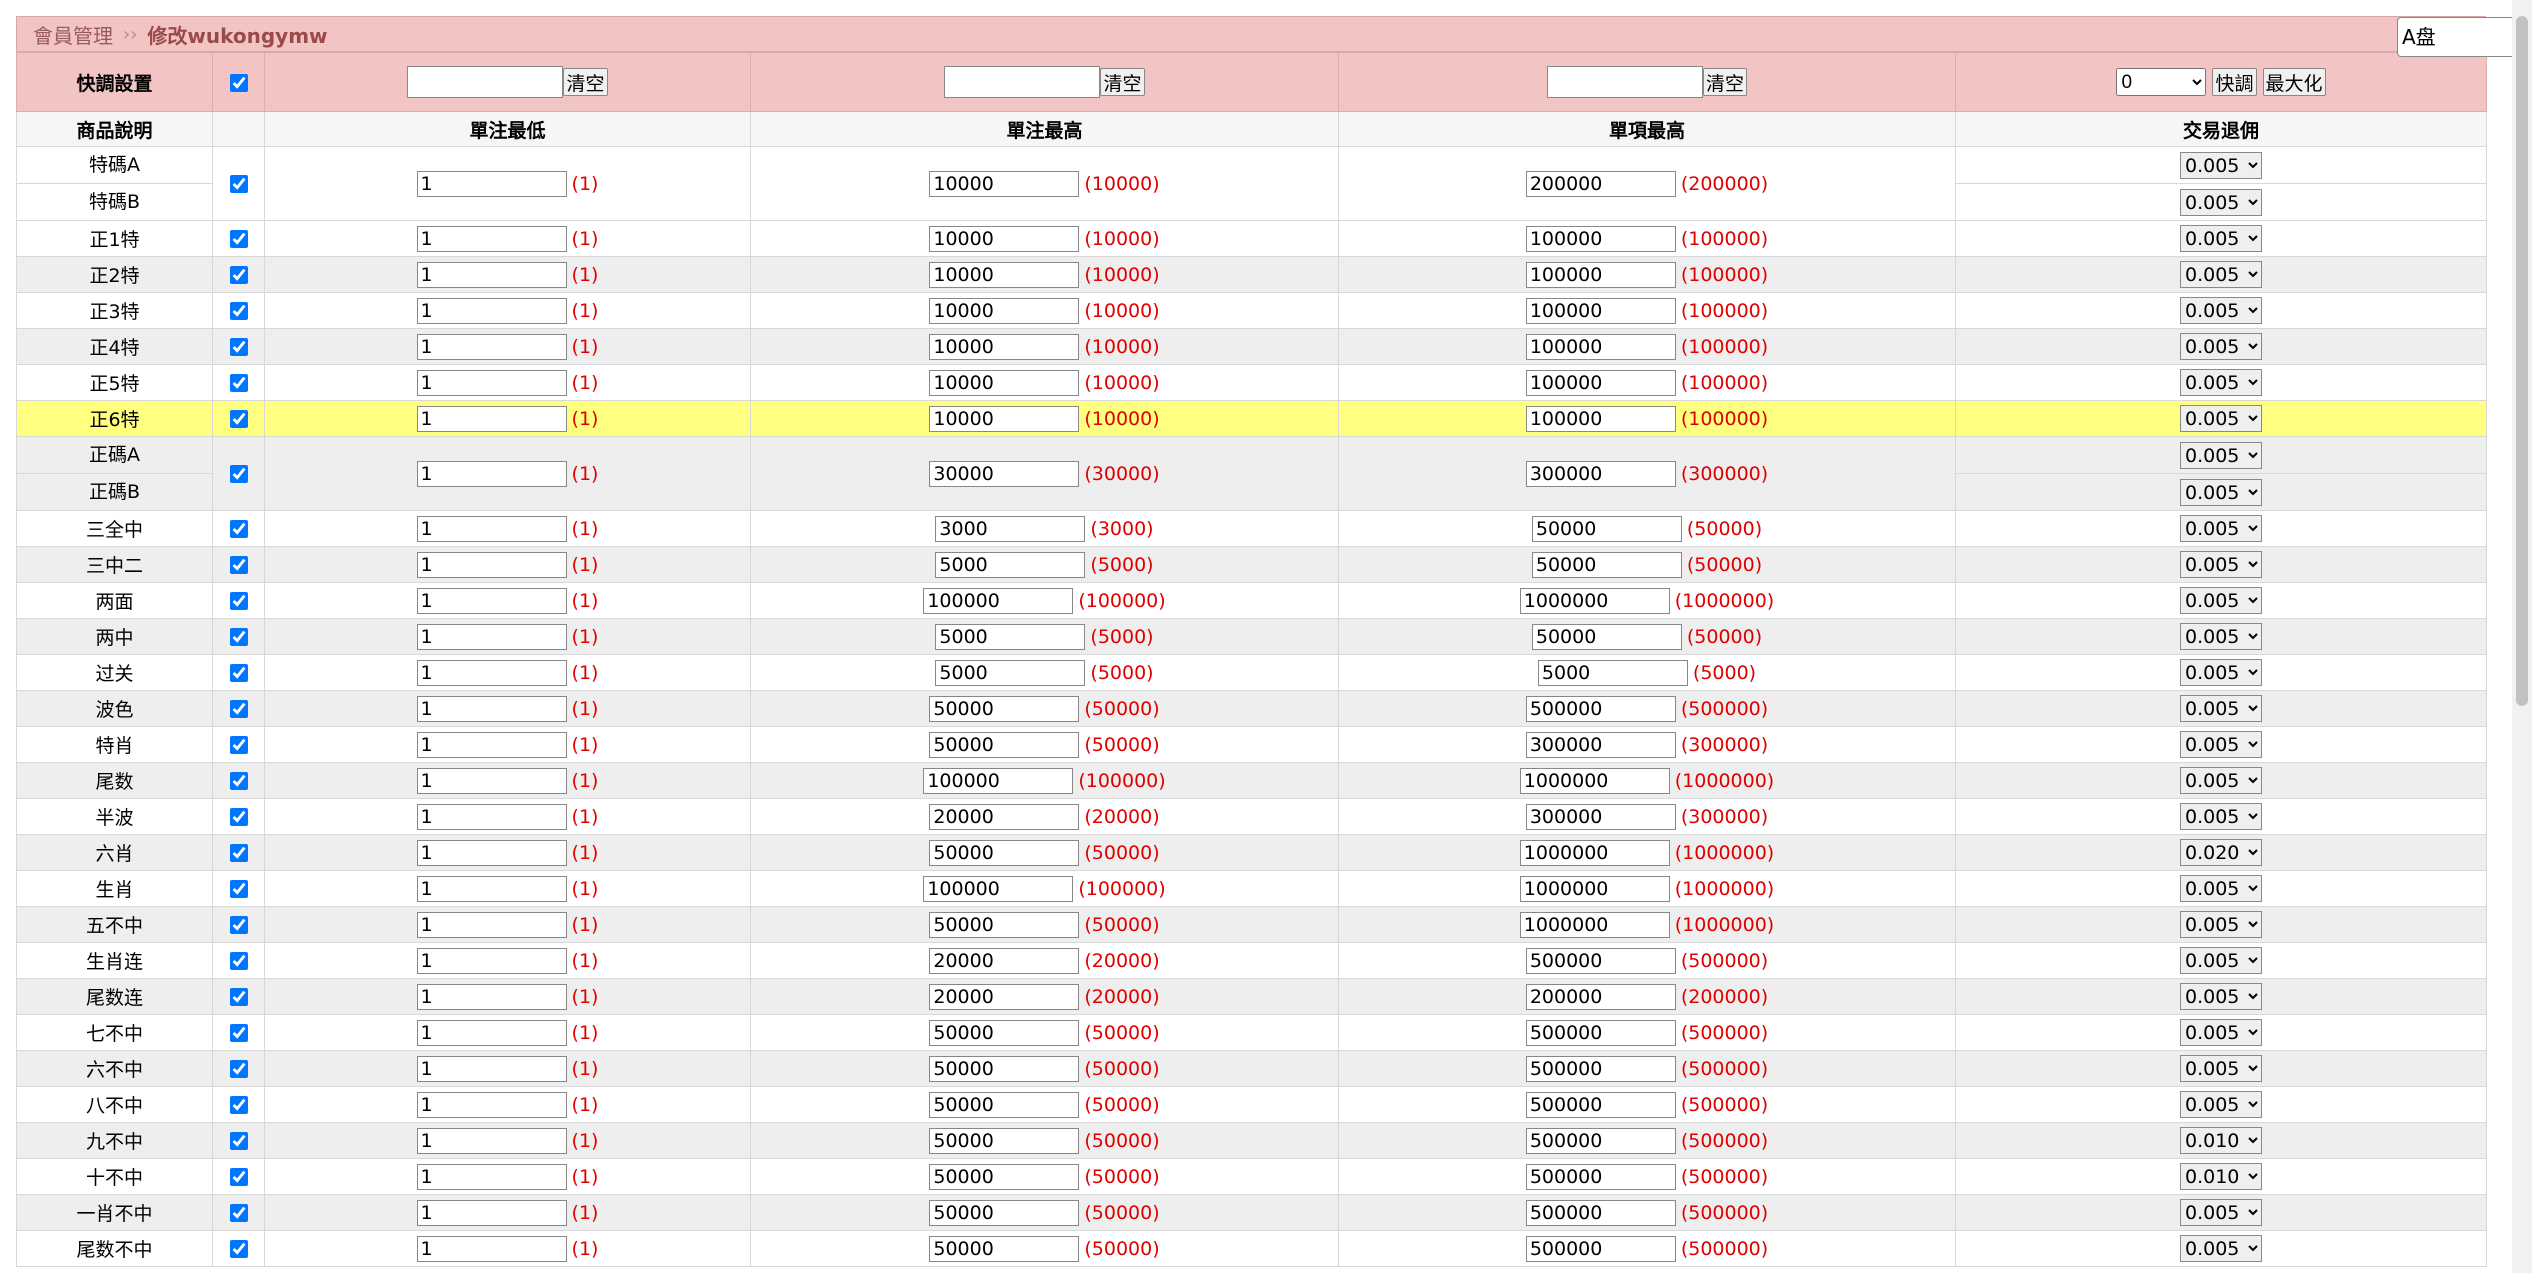 The image size is (2532, 1273). What do you see at coordinates (2221, 852) in the screenshot?
I see `rebate-select: 0.020` at bounding box center [2221, 852].